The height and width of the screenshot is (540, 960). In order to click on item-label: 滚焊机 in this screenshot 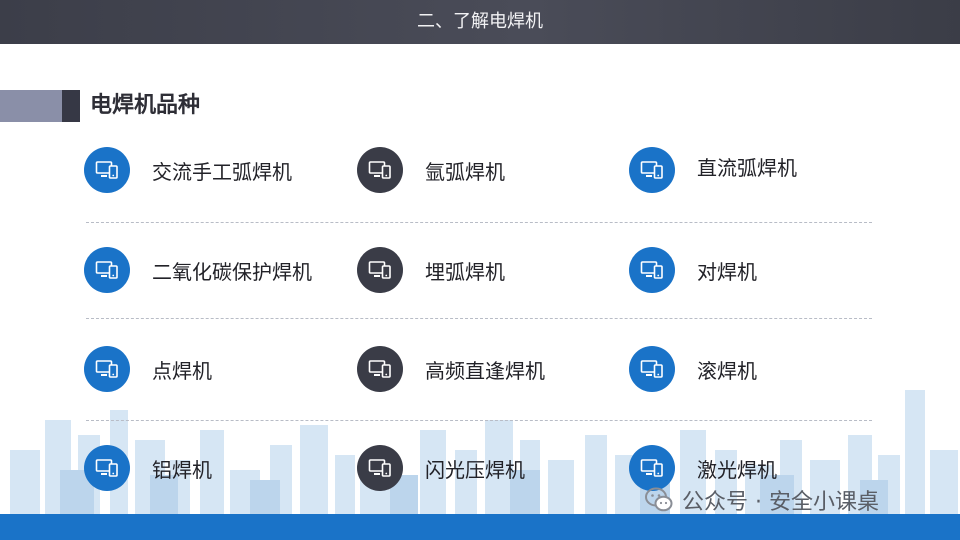, I will do `click(727, 370)`.